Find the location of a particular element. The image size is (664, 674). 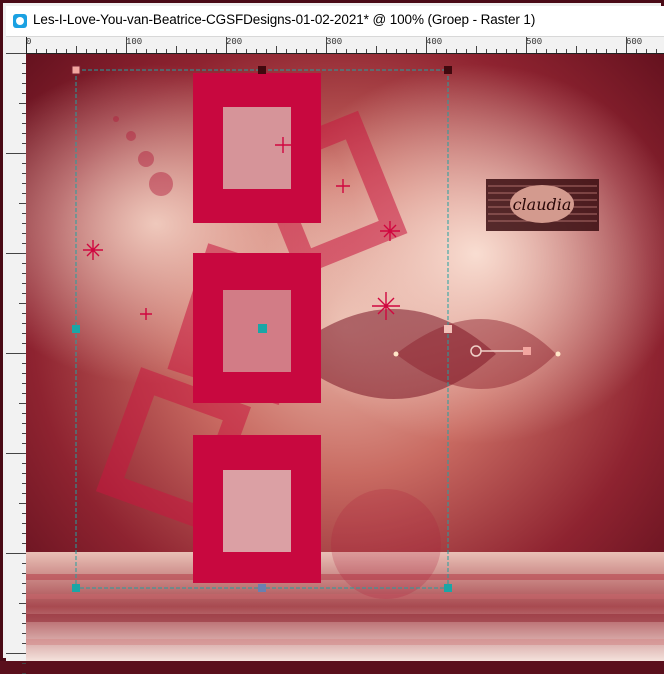

app-icon is located at coordinates (20, 21).